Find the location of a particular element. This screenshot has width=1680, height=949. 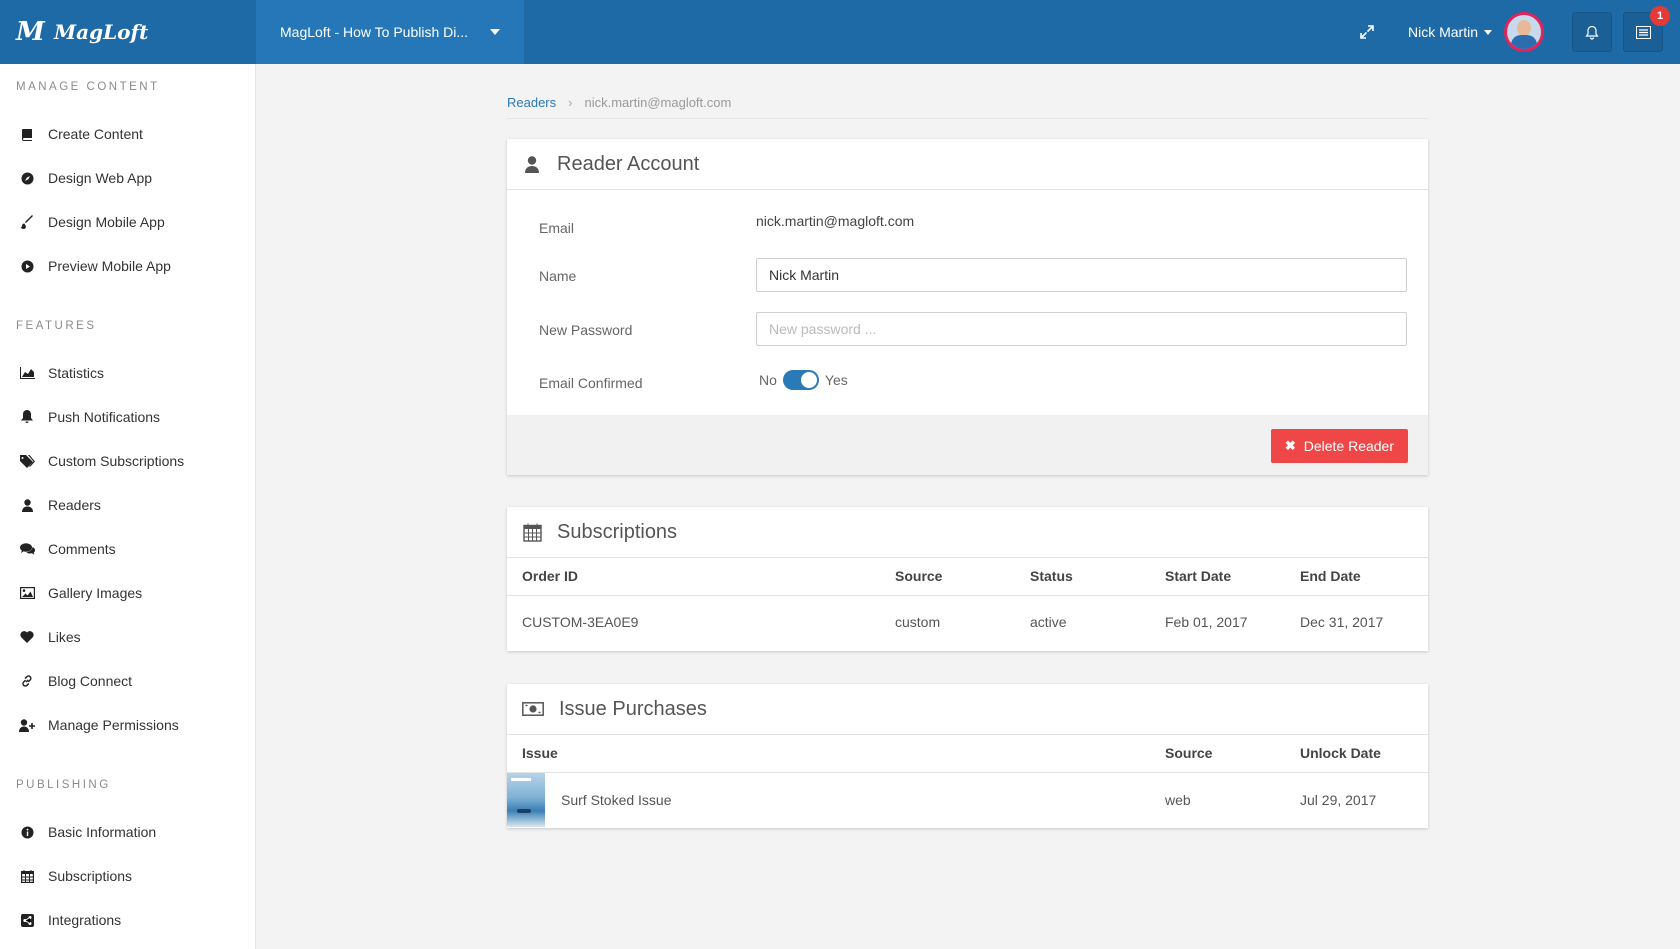

issue-name: Surf Stoked Issue is located at coordinates (616, 799).